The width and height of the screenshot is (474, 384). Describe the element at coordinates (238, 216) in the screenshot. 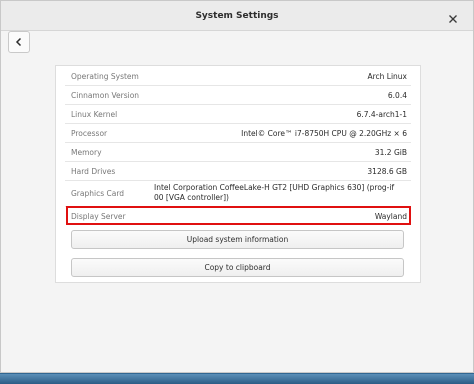

I see `info-row-display-server: Display Server Wayland` at that location.